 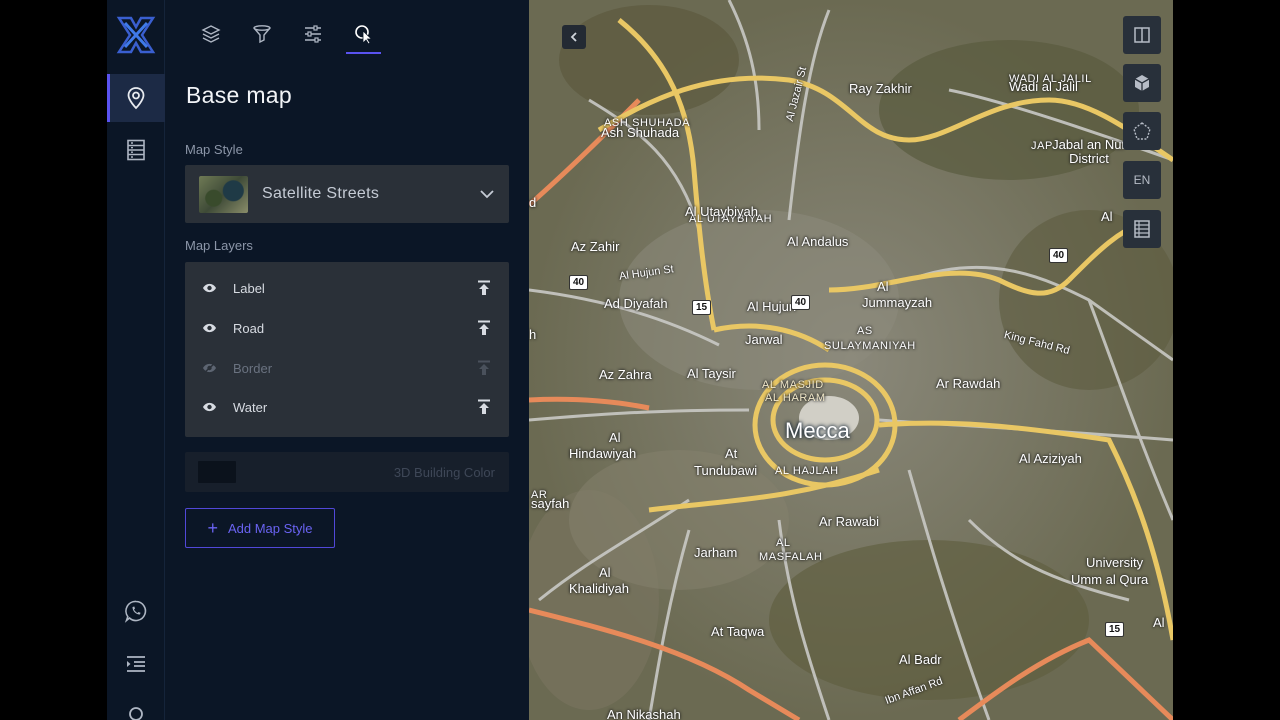 I want to click on eye-off-icon, so click(x=209, y=368).